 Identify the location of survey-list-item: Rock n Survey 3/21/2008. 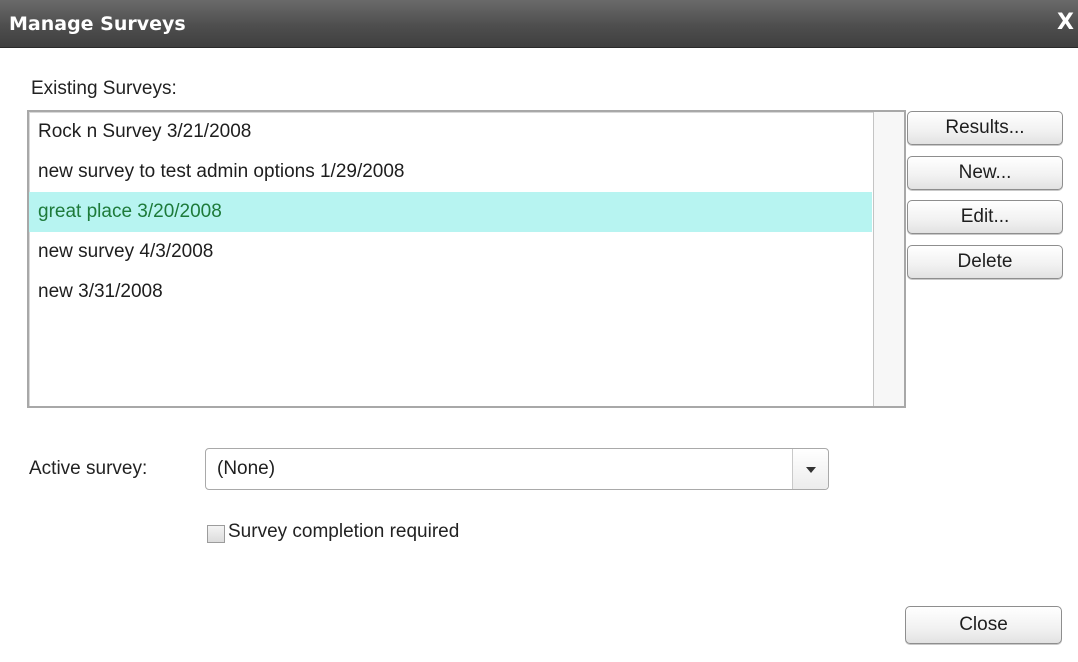
(450, 132).